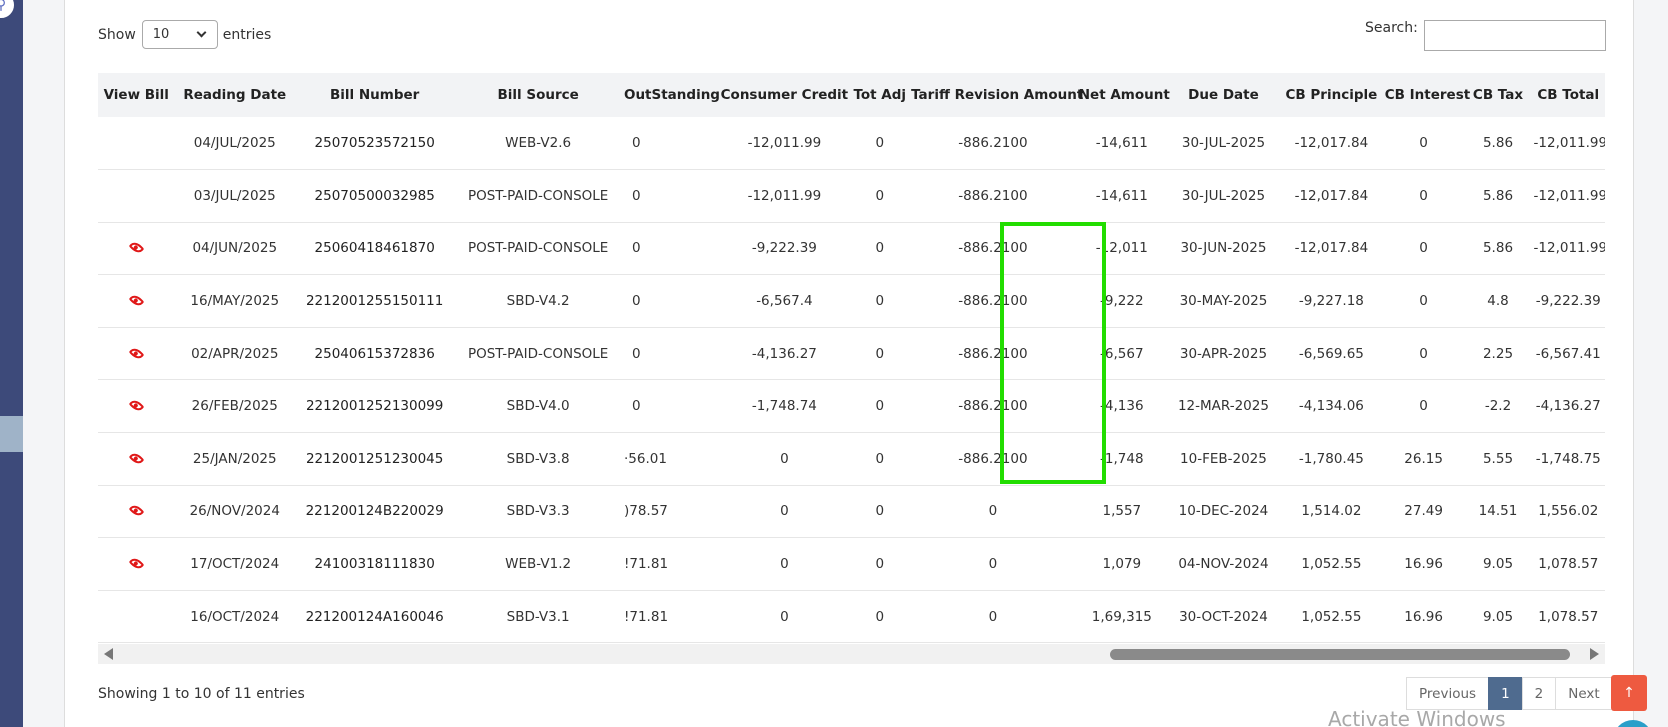  What do you see at coordinates (374, 616) in the screenshot?
I see `bill-number-cell: 221200124A160046` at bounding box center [374, 616].